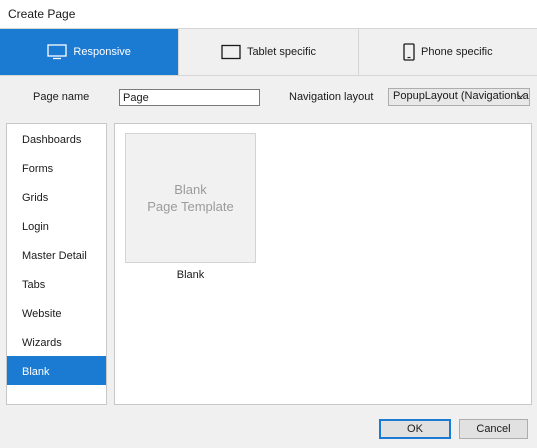 This screenshot has height=448, width=537. What do you see at coordinates (57, 52) in the screenshot?
I see `monitor-icon` at bounding box center [57, 52].